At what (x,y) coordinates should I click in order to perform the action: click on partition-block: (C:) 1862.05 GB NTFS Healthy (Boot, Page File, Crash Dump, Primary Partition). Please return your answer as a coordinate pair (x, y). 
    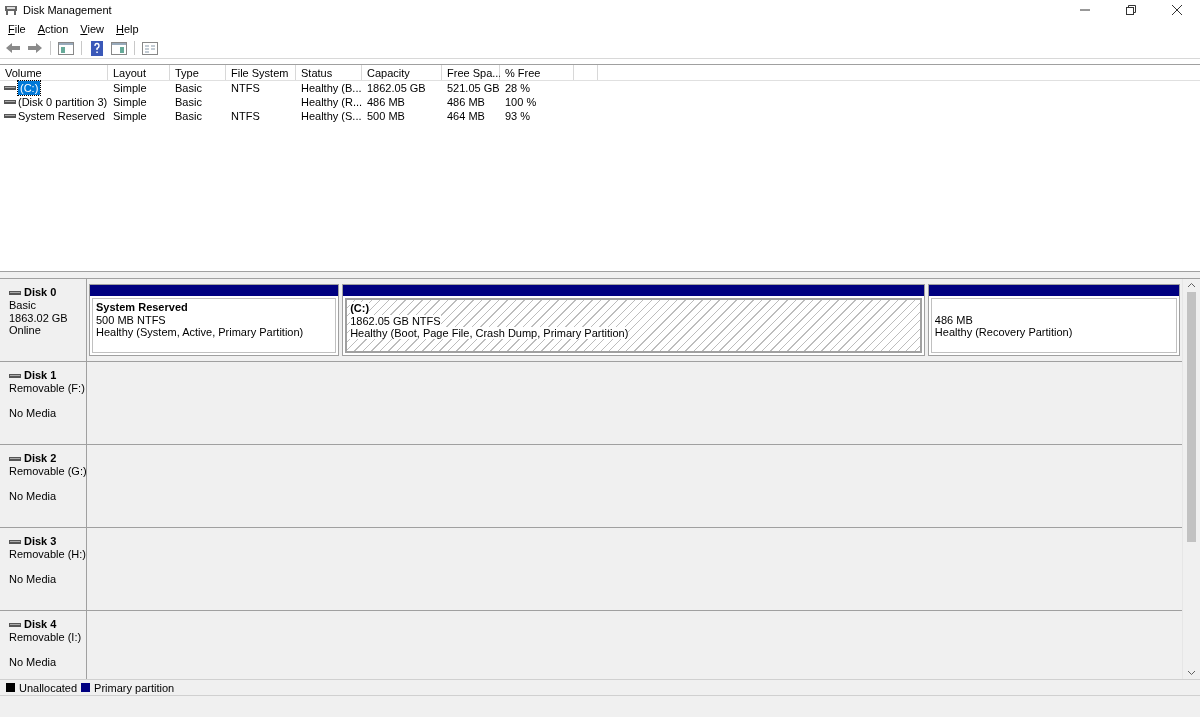
    Looking at the image, I should click on (633, 320).